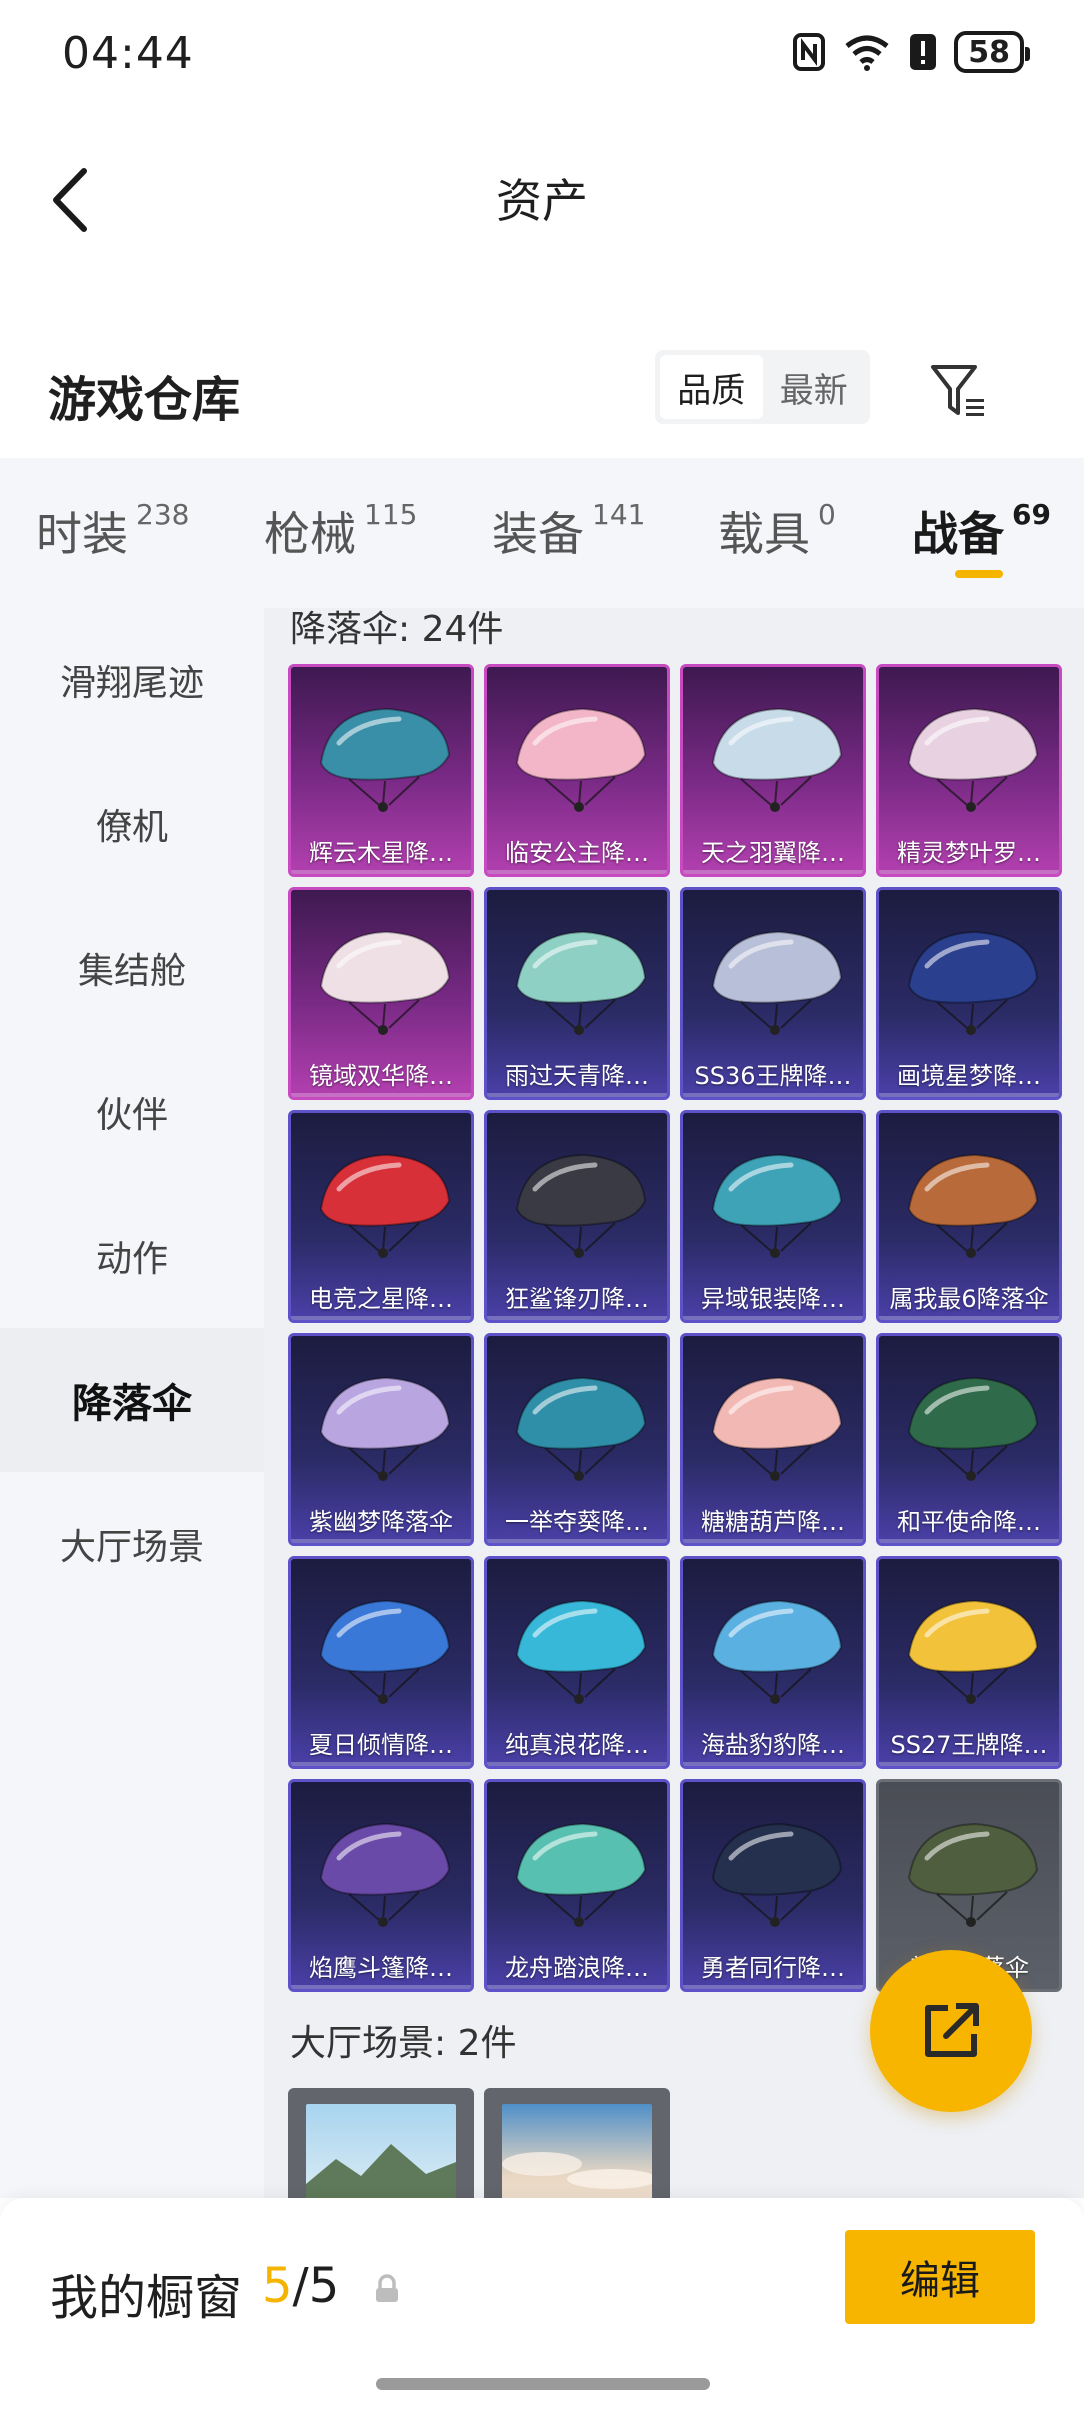  I want to click on tab-count: 141, so click(619, 514).